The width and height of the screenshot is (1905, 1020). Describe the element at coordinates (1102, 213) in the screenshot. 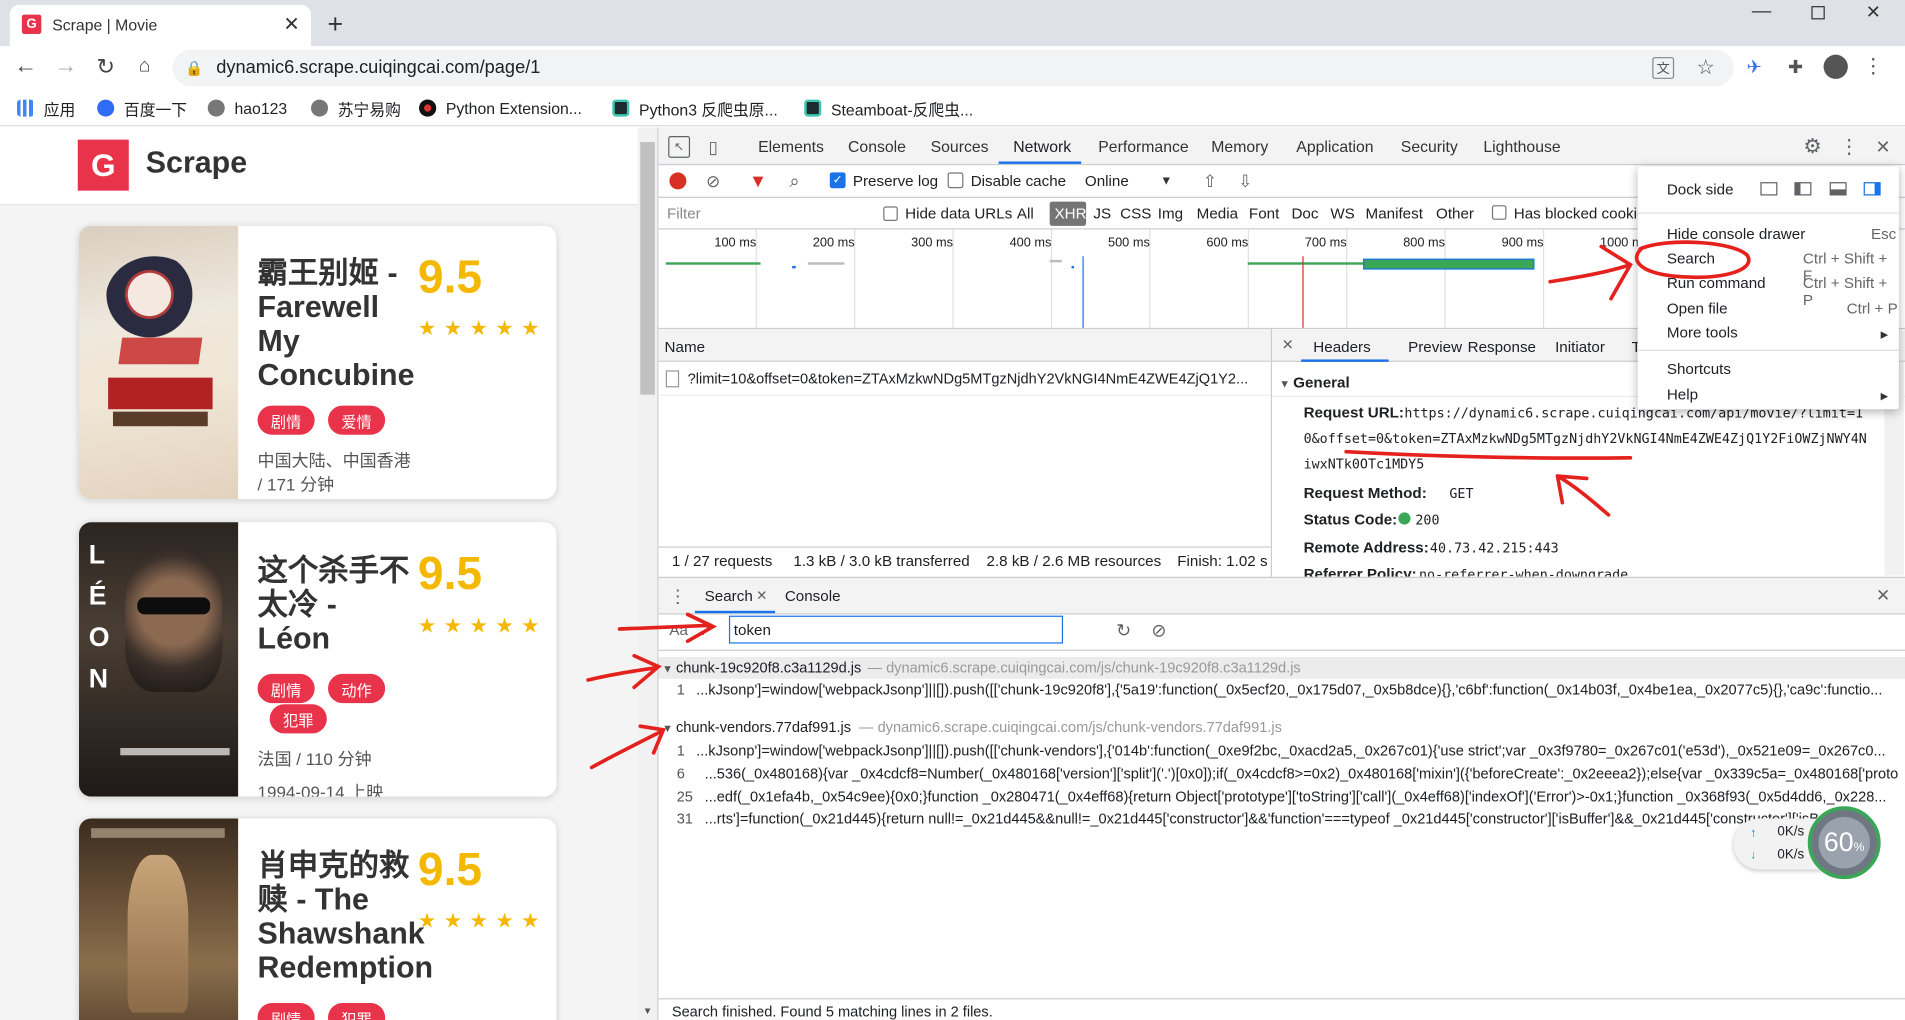

I see `filter-type-js: JS` at that location.